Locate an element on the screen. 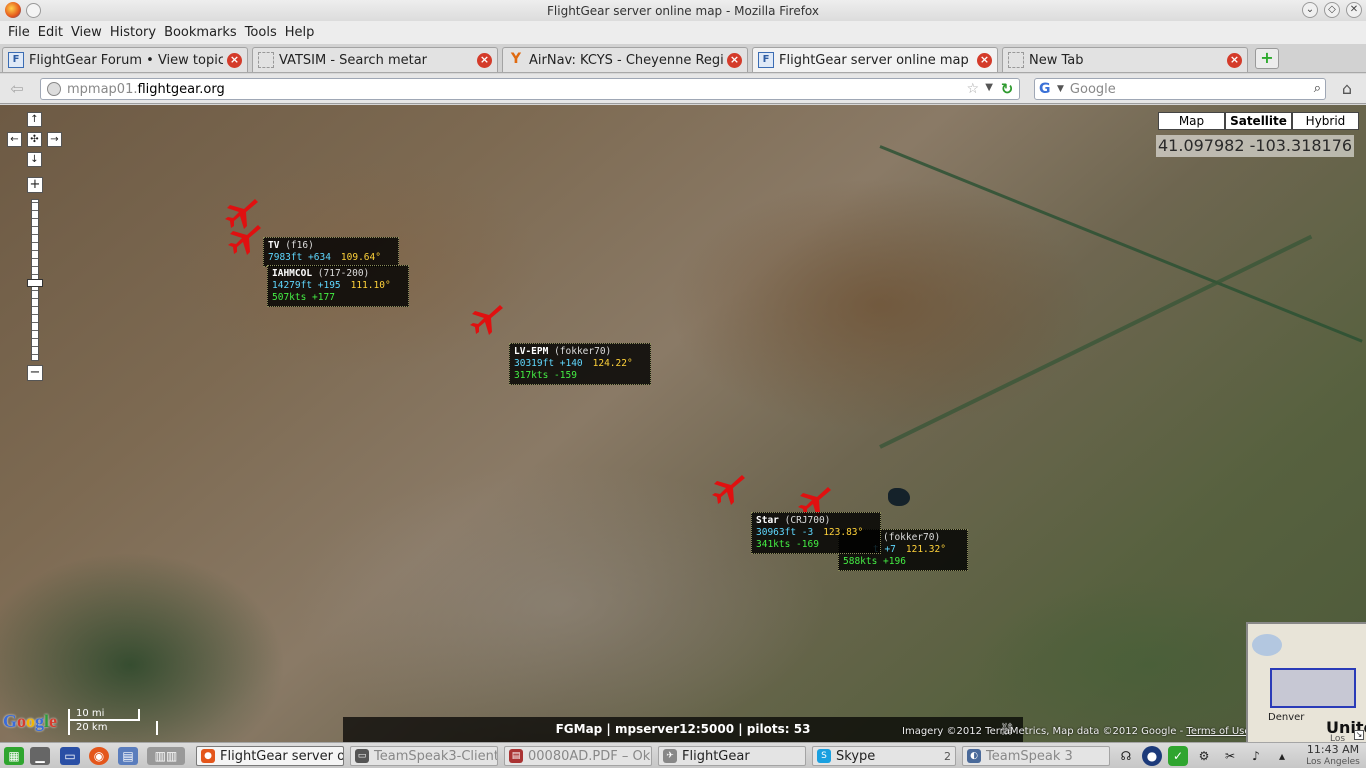 This screenshot has height=768, width=1366. task-pdf: ▤ 00080AD.PDF – Ok is located at coordinates (578, 756).